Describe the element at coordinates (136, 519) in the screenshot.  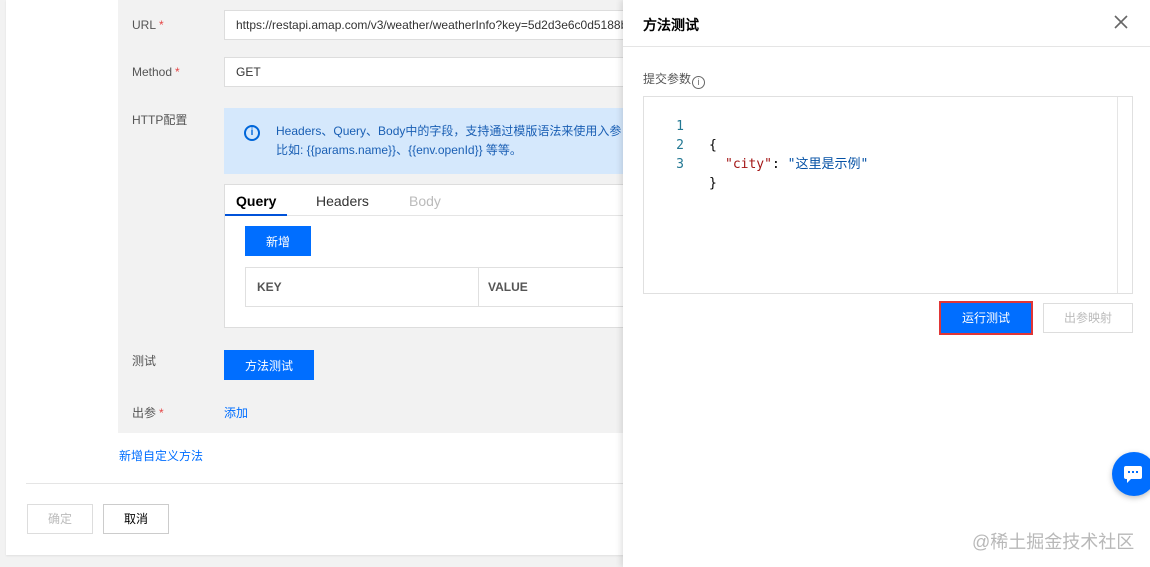
I see `cancel-button: 取消` at that location.